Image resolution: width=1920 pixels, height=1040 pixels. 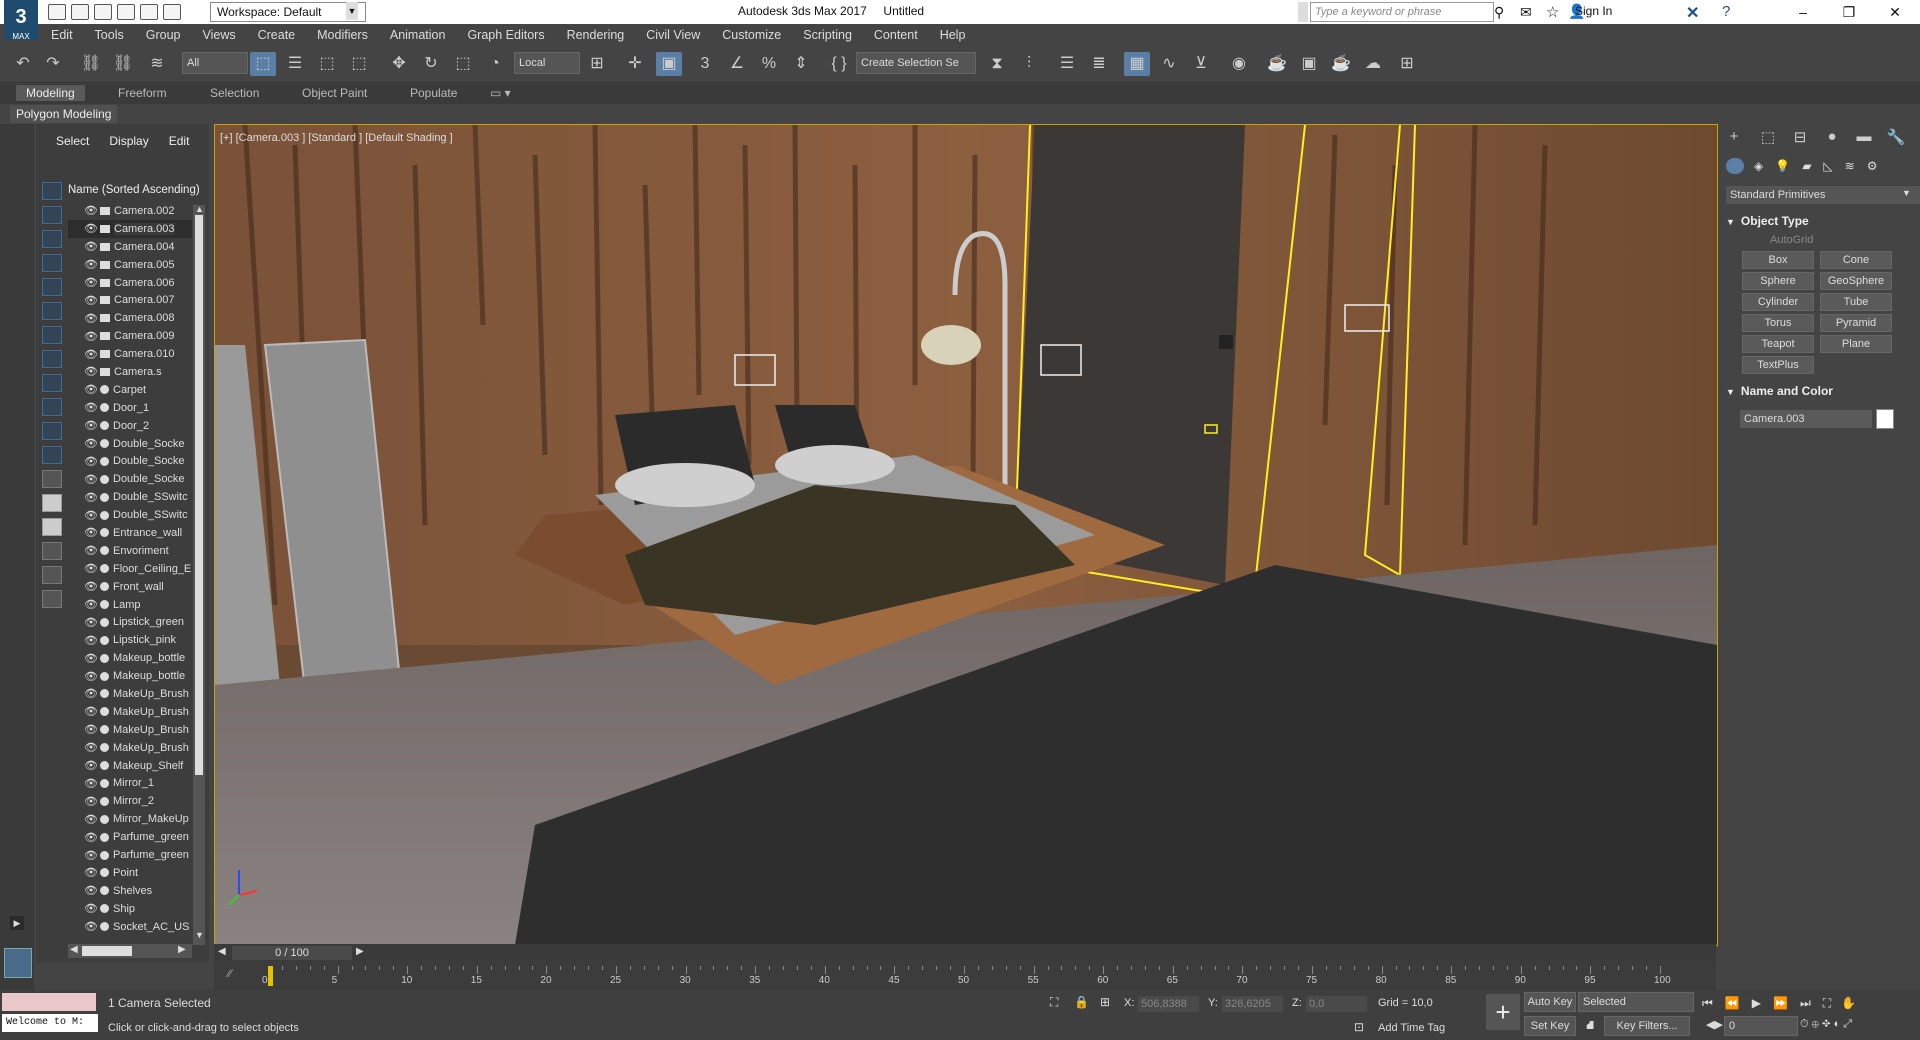 What do you see at coordinates (916, 63) in the screenshot?
I see `named-selection-dropdown: Create Selection Se` at bounding box center [916, 63].